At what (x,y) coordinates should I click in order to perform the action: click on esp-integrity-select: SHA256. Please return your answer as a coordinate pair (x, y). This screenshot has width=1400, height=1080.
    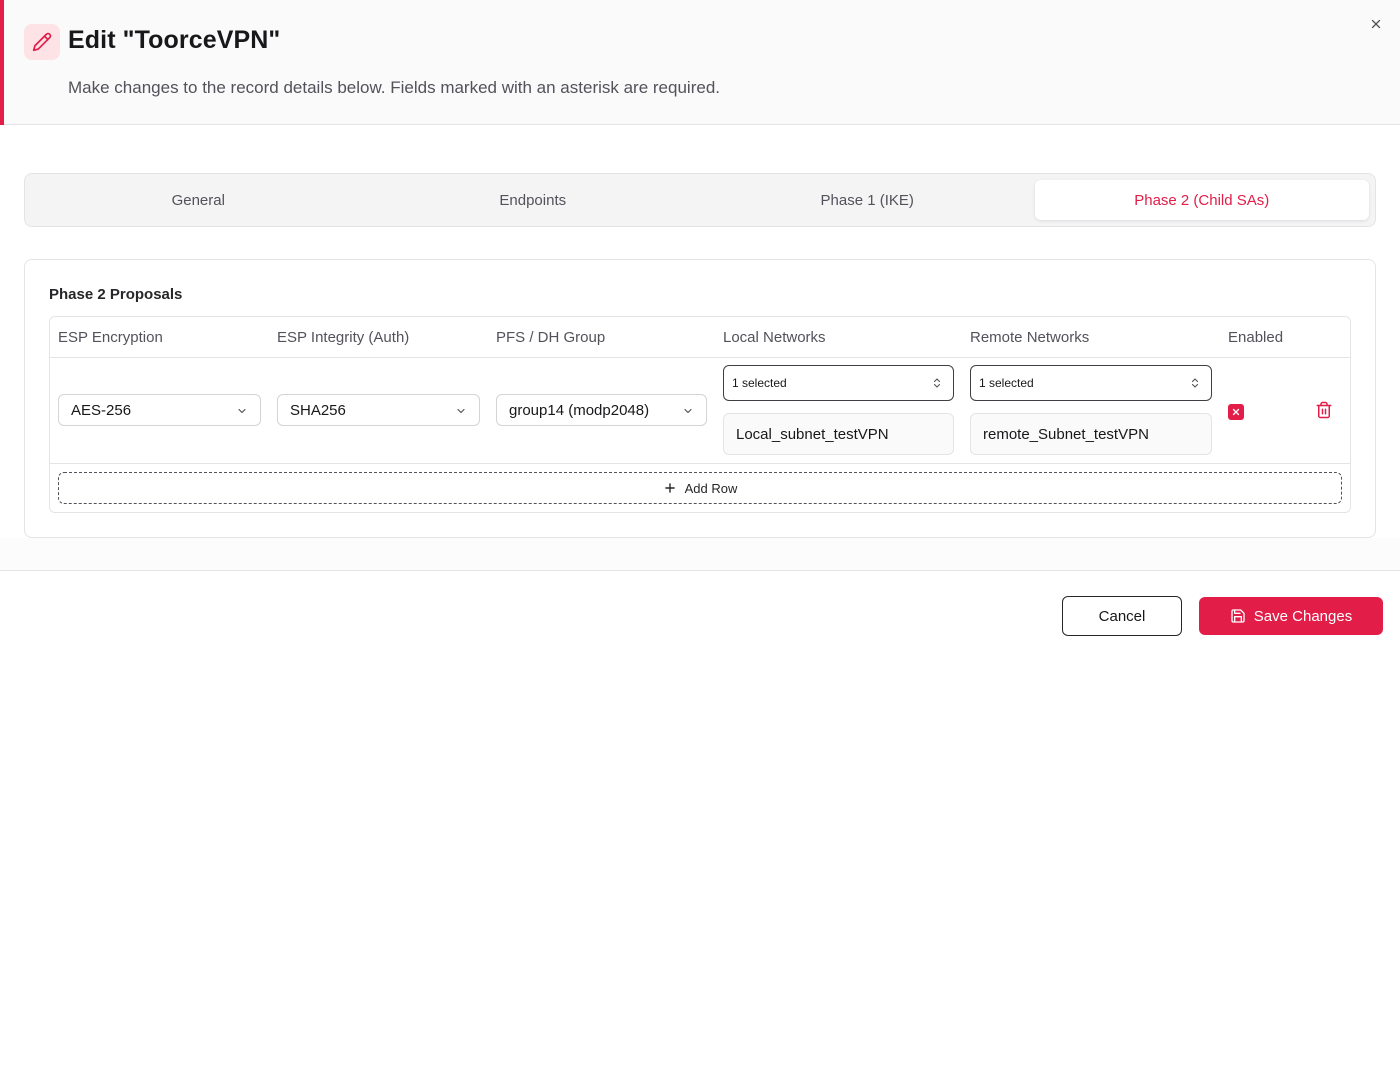
    Looking at the image, I should click on (378, 410).